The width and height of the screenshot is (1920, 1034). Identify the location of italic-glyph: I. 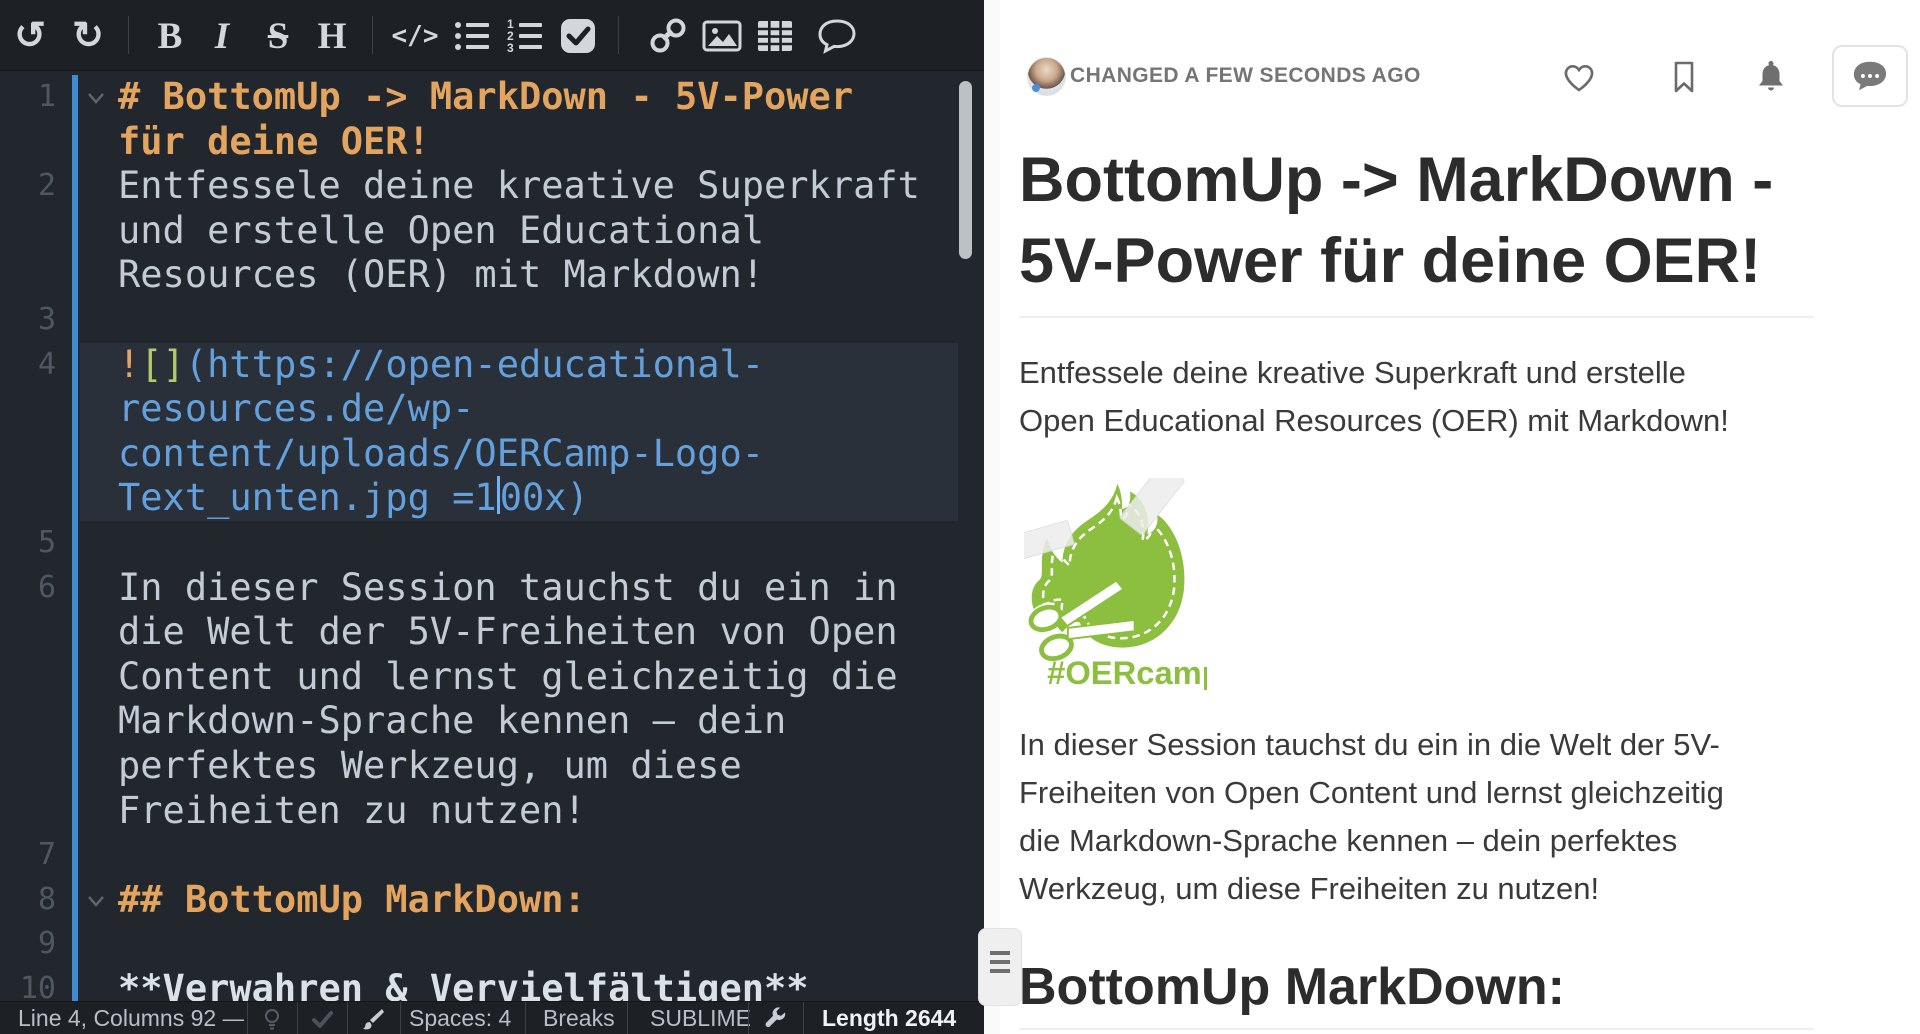
(222, 36).